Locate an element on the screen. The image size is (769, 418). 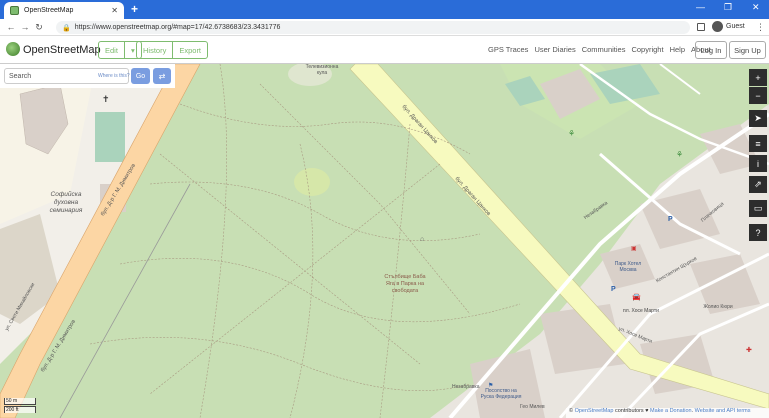
history-button: History is located at coordinates (154, 50).